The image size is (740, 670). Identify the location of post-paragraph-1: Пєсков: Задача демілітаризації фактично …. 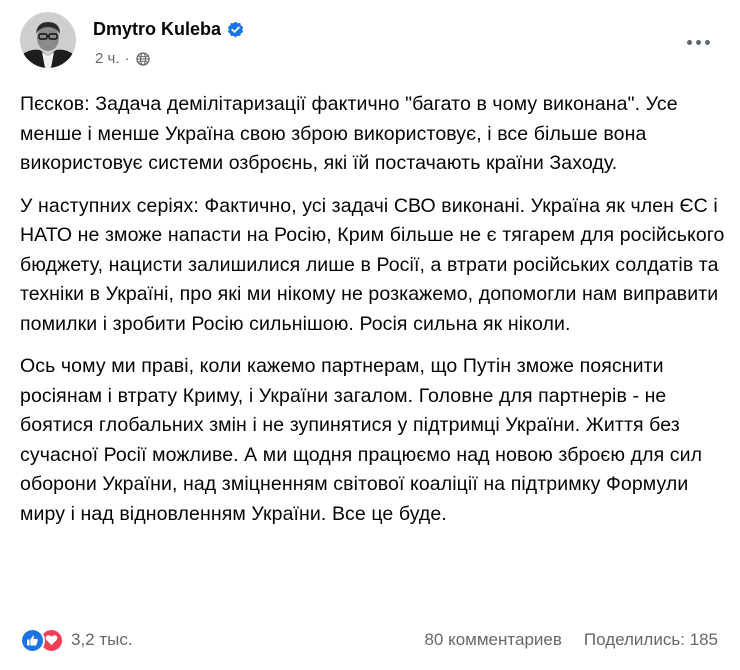
(349, 133).